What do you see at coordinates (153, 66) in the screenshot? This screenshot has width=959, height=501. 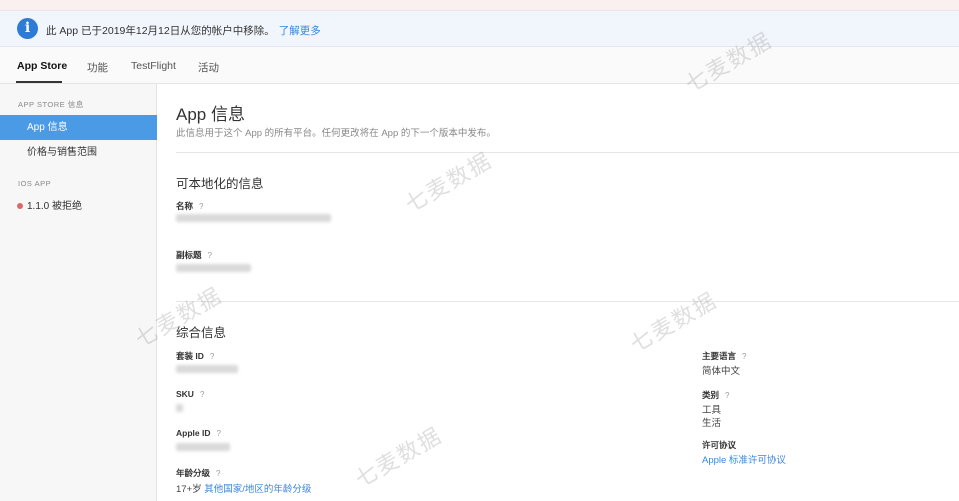 I see `tab-testflight: TestFlight` at bounding box center [153, 66].